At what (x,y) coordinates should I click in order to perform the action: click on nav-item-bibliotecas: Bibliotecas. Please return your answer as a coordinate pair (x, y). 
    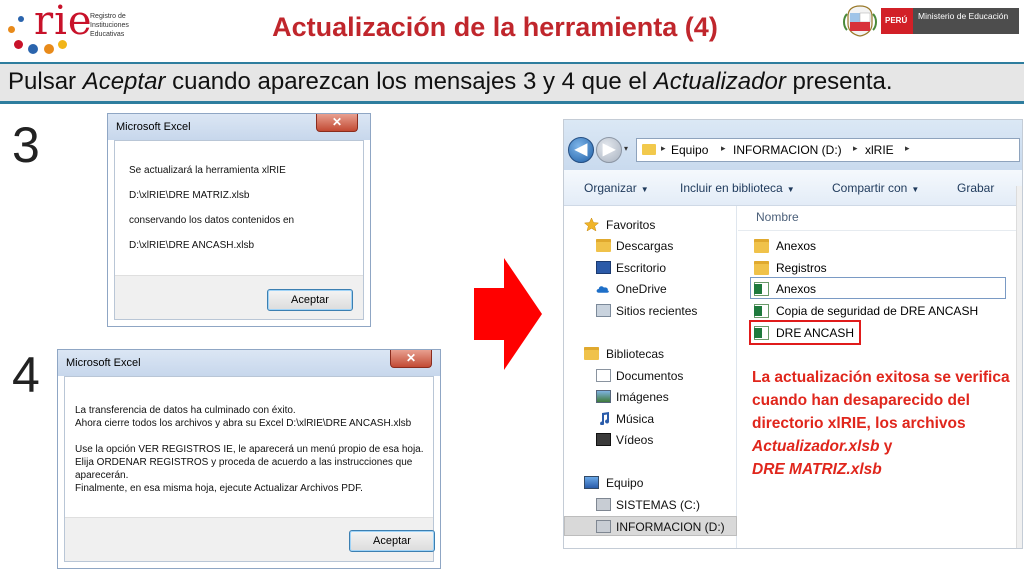
    Looking at the image, I should click on (650, 354).